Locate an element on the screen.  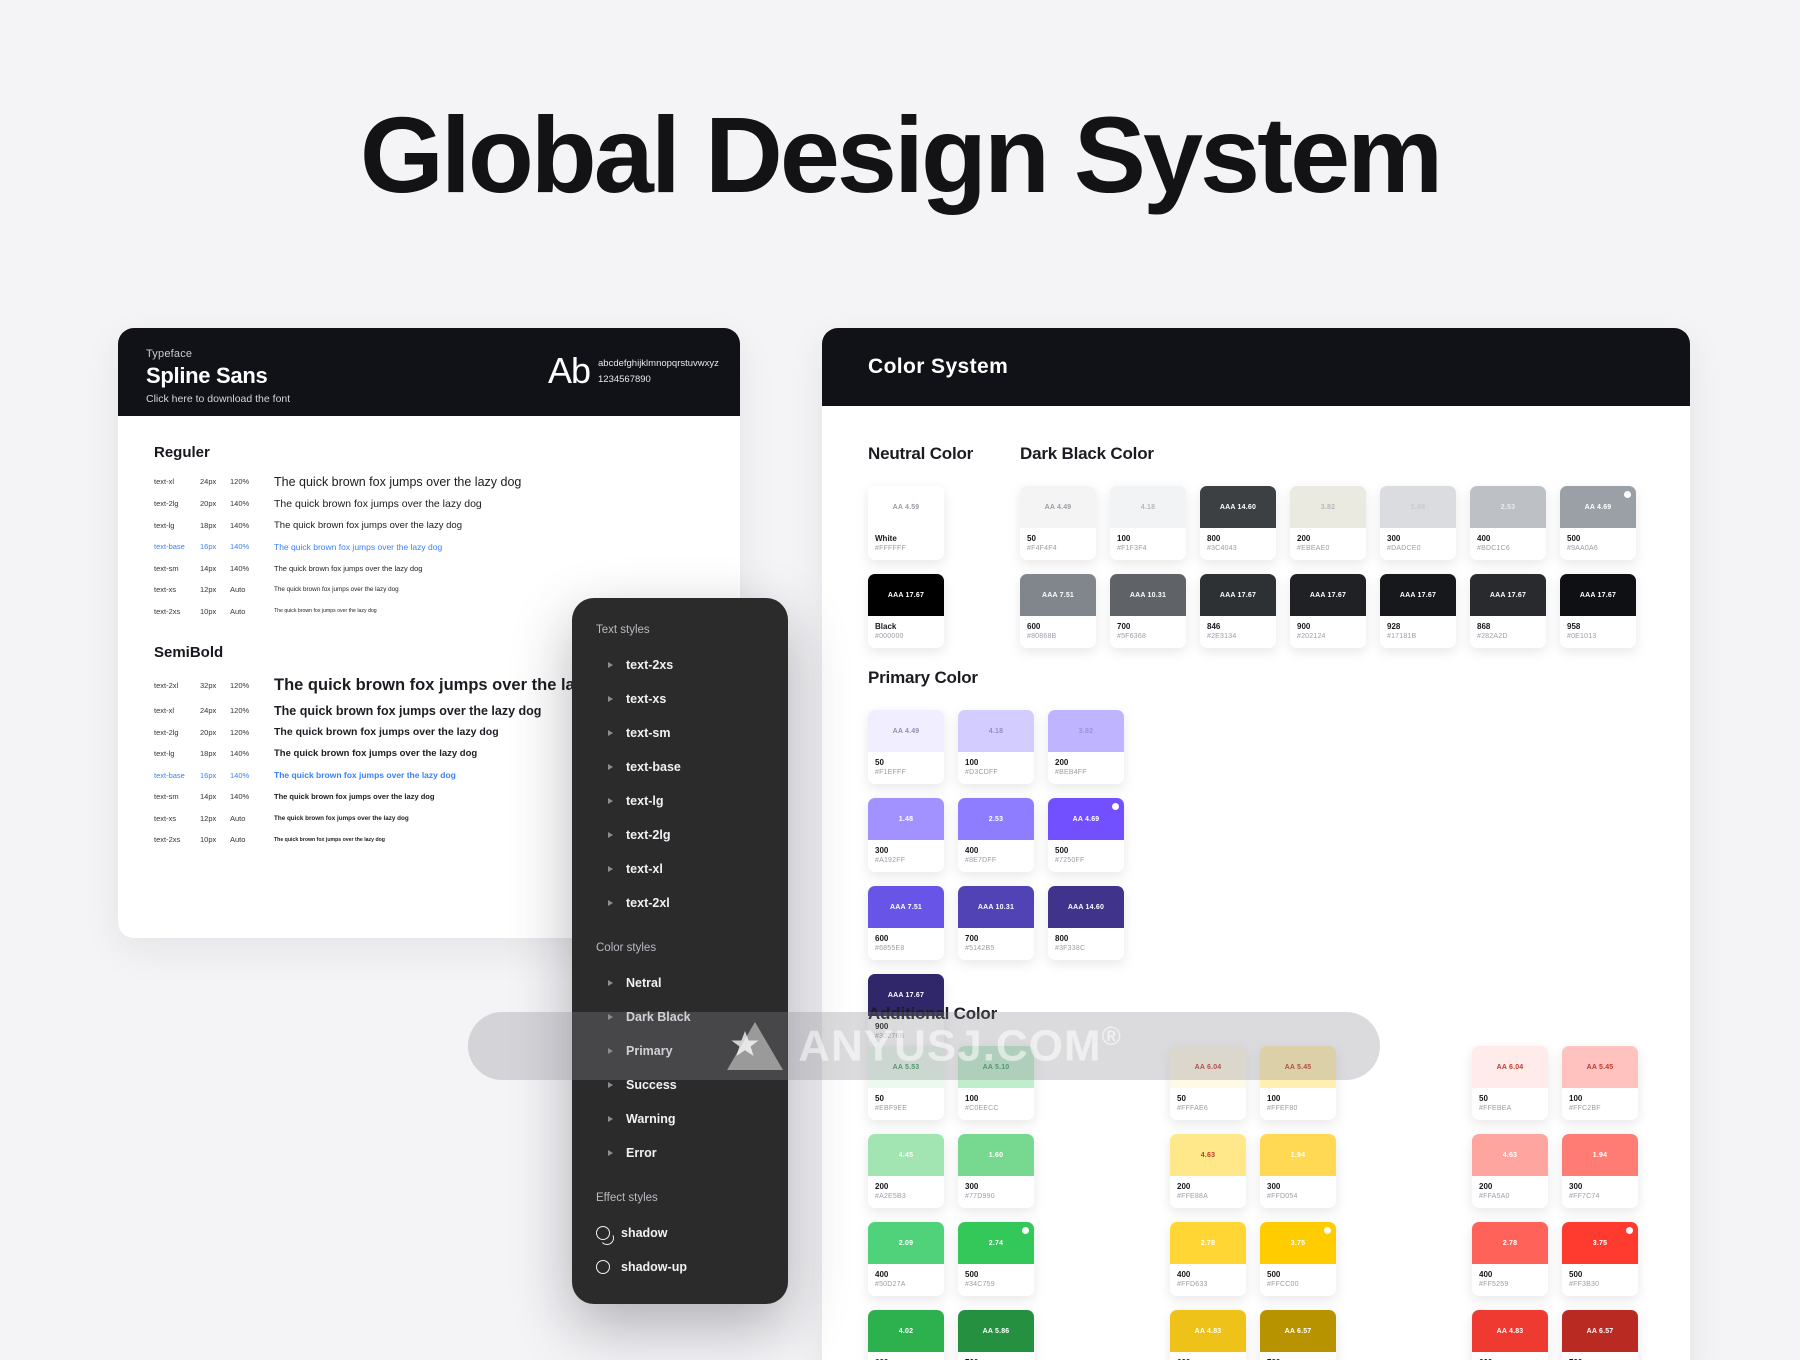
color-style-item-netral: Netral is located at coordinates (680, 983).